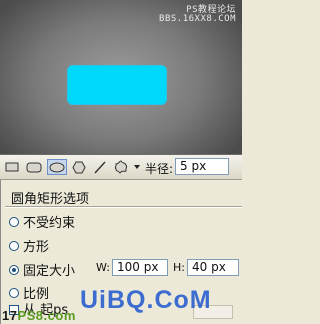  I want to click on shape-options-toolbar: 半径: 5 px, so click(121, 167).